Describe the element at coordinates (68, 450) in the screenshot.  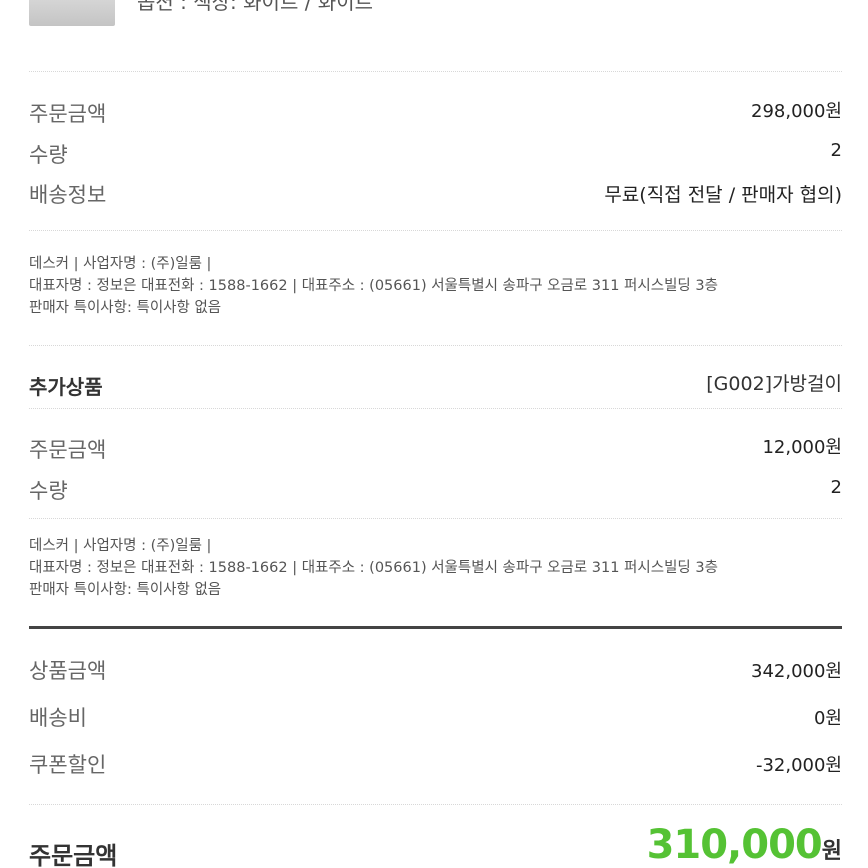
I see `addon-order-amount-label: 주문금액` at that location.